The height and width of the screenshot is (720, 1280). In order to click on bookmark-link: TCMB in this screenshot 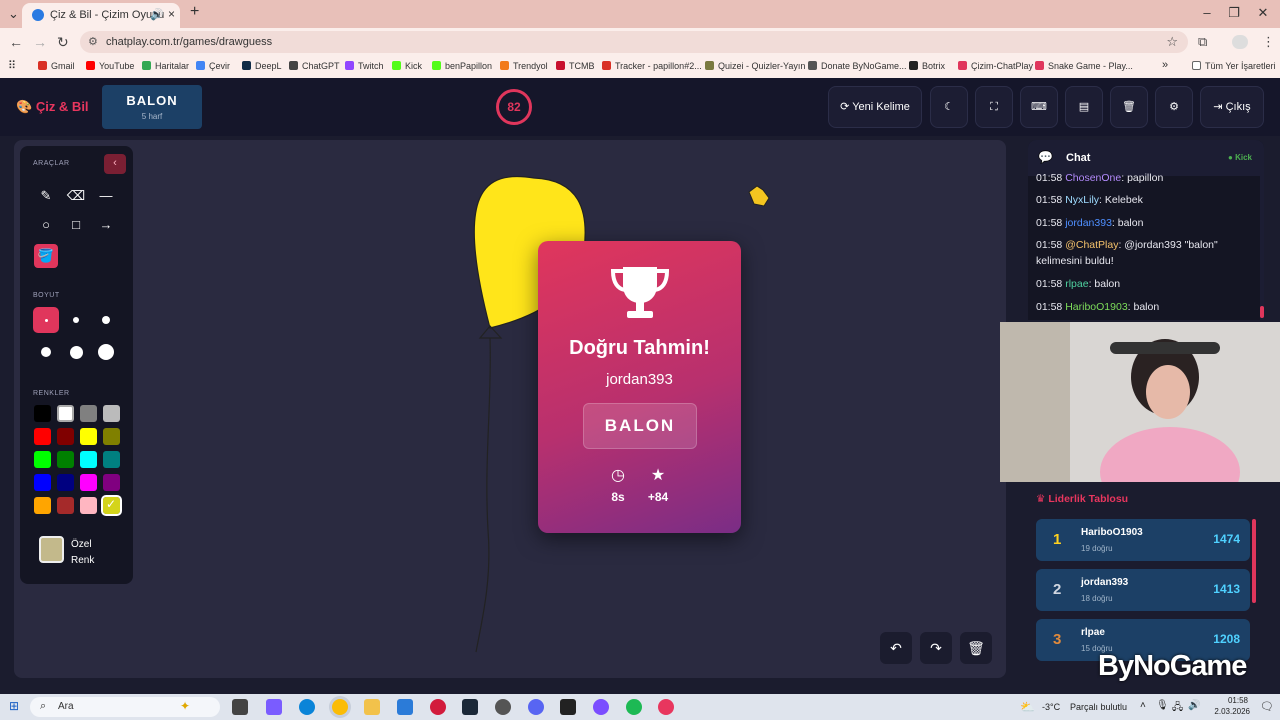, I will do `click(575, 66)`.